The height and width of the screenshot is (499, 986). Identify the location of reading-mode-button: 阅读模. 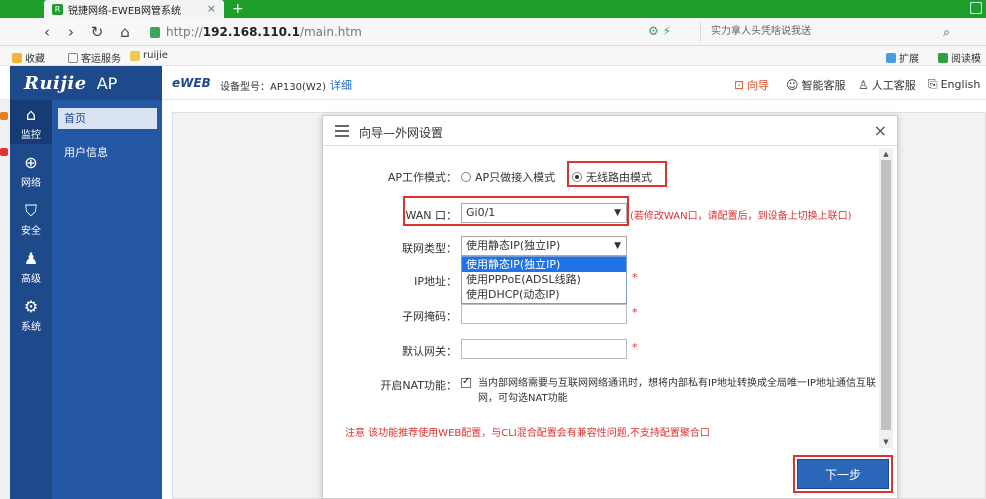
(959, 57).